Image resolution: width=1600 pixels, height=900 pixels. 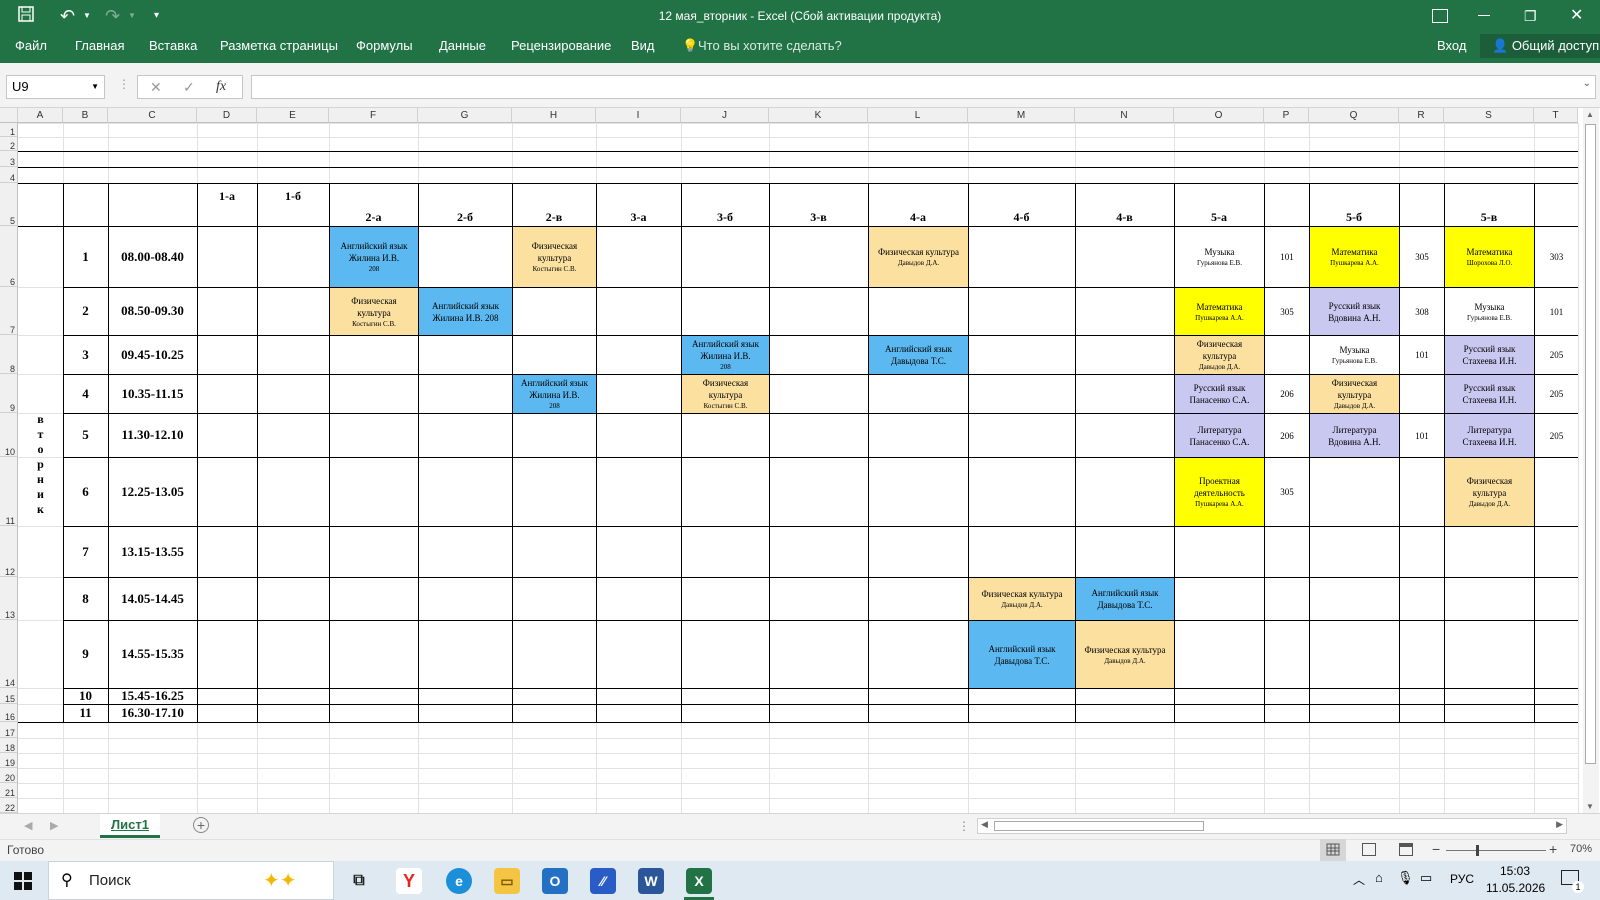 What do you see at coordinates (279, 46) in the screenshot?
I see `tab-page-layout: Разметка страницы` at bounding box center [279, 46].